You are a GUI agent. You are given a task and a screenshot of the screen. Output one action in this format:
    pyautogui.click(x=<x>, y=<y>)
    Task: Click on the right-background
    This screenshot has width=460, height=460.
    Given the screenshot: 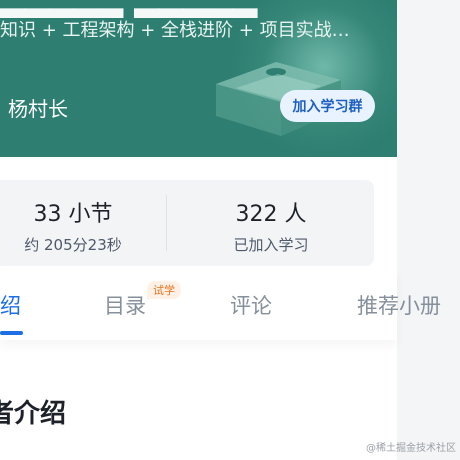 What is the action you would take?
    pyautogui.click(x=428, y=230)
    